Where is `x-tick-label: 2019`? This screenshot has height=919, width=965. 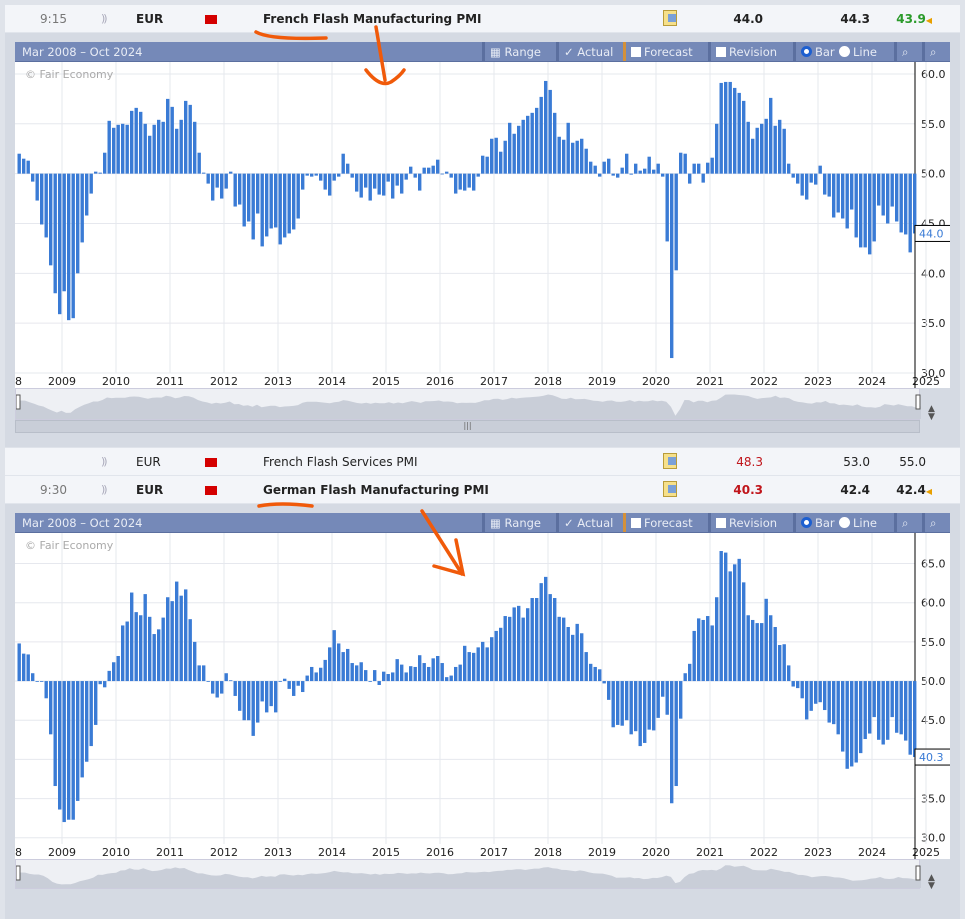
x-tick-label: 2019 is located at coordinates (602, 852).